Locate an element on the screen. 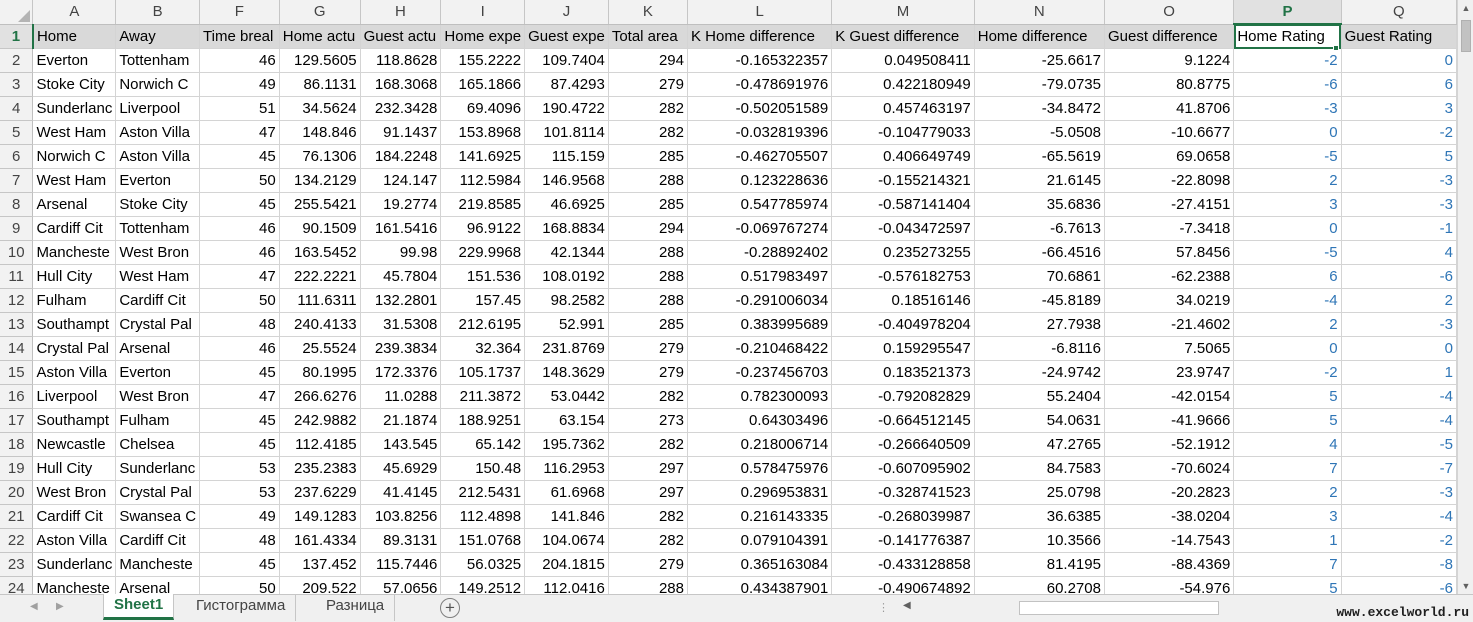 This screenshot has height=622, width=1473. column-header-i: I is located at coordinates (483, 12).